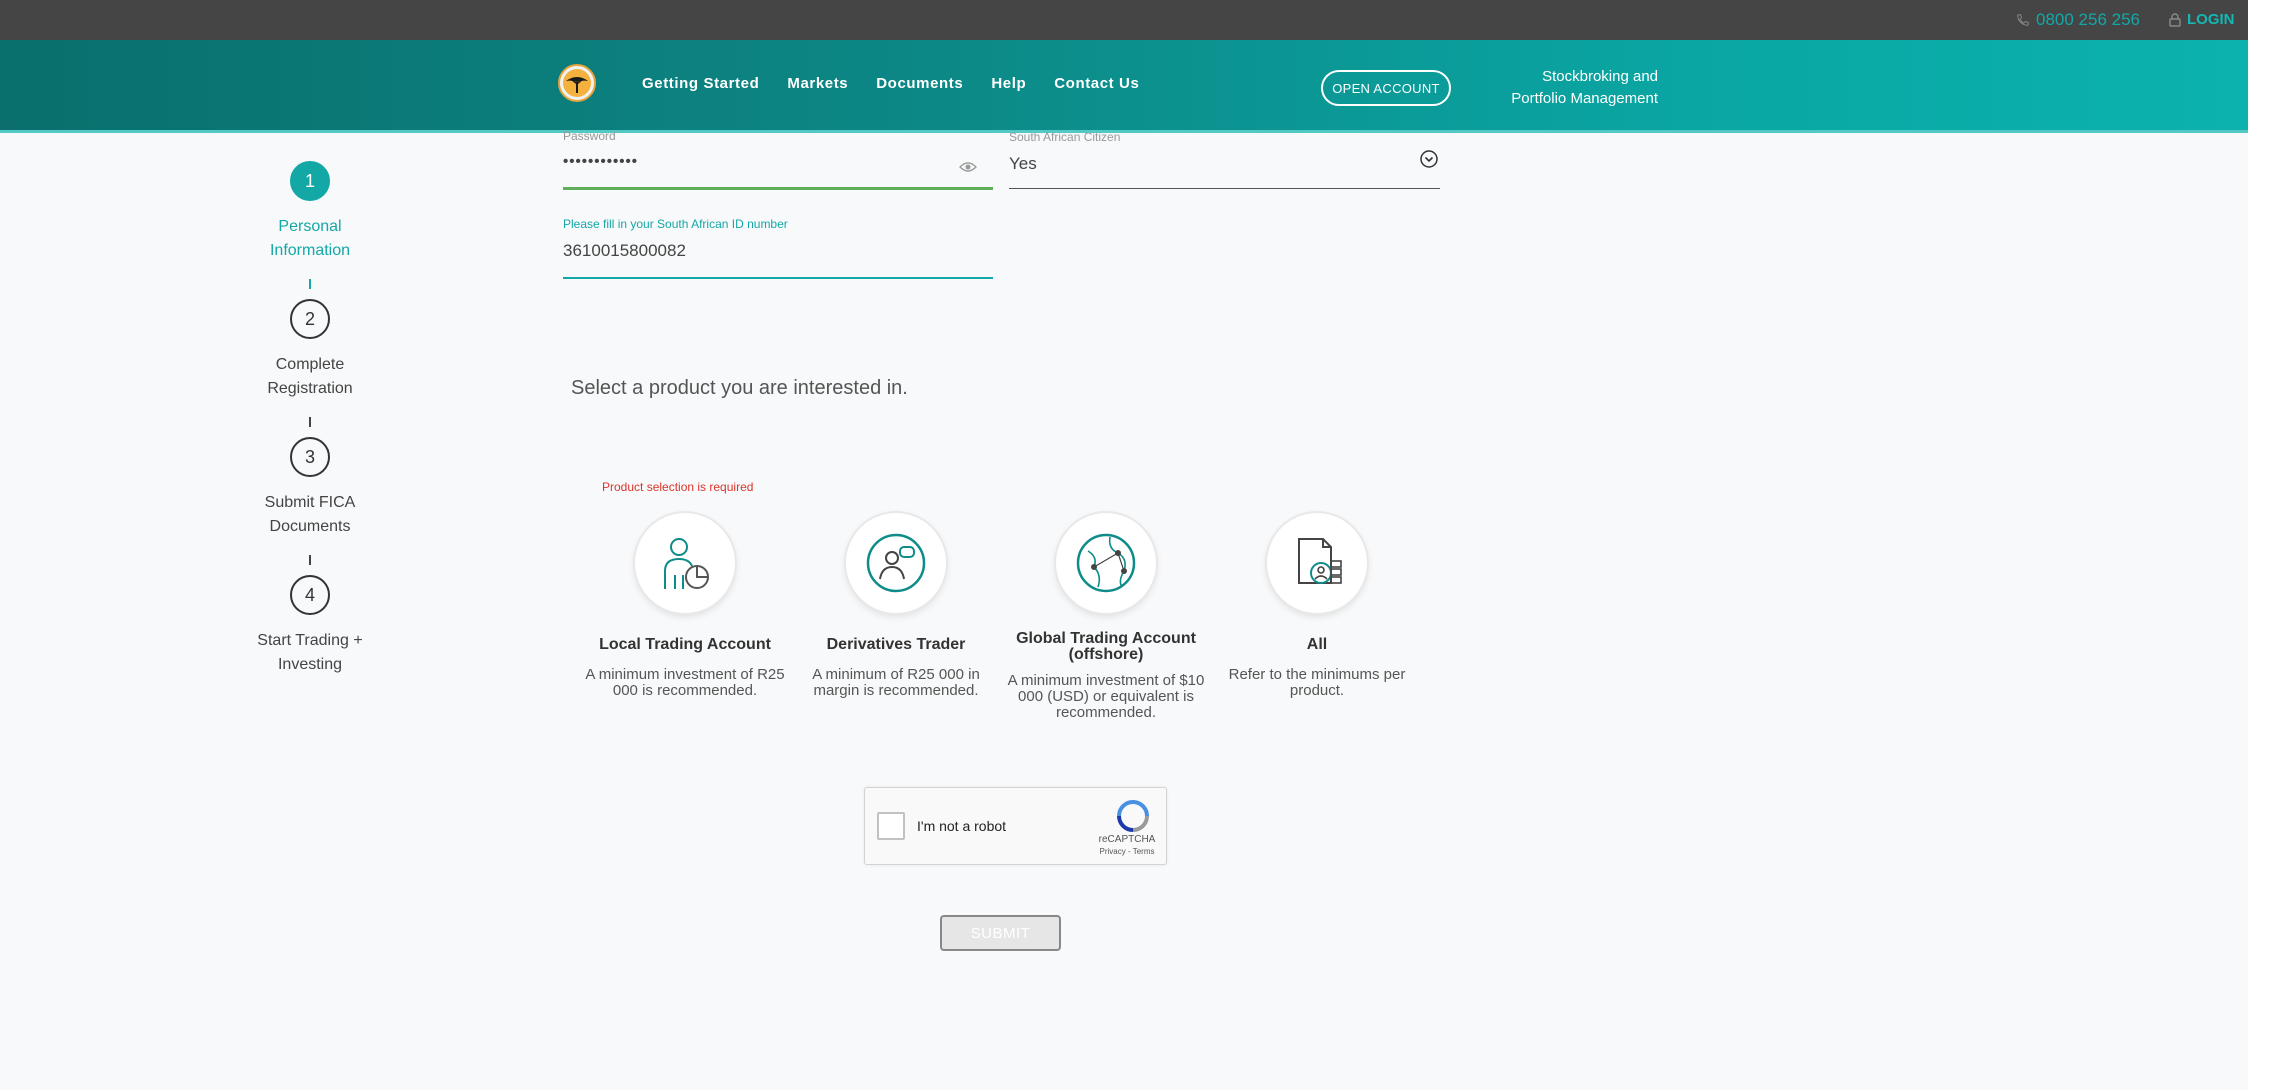  Describe the element at coordinates (1096, 83) in the screenshot. I see `nav-contact-us: Contact Us` at that location.